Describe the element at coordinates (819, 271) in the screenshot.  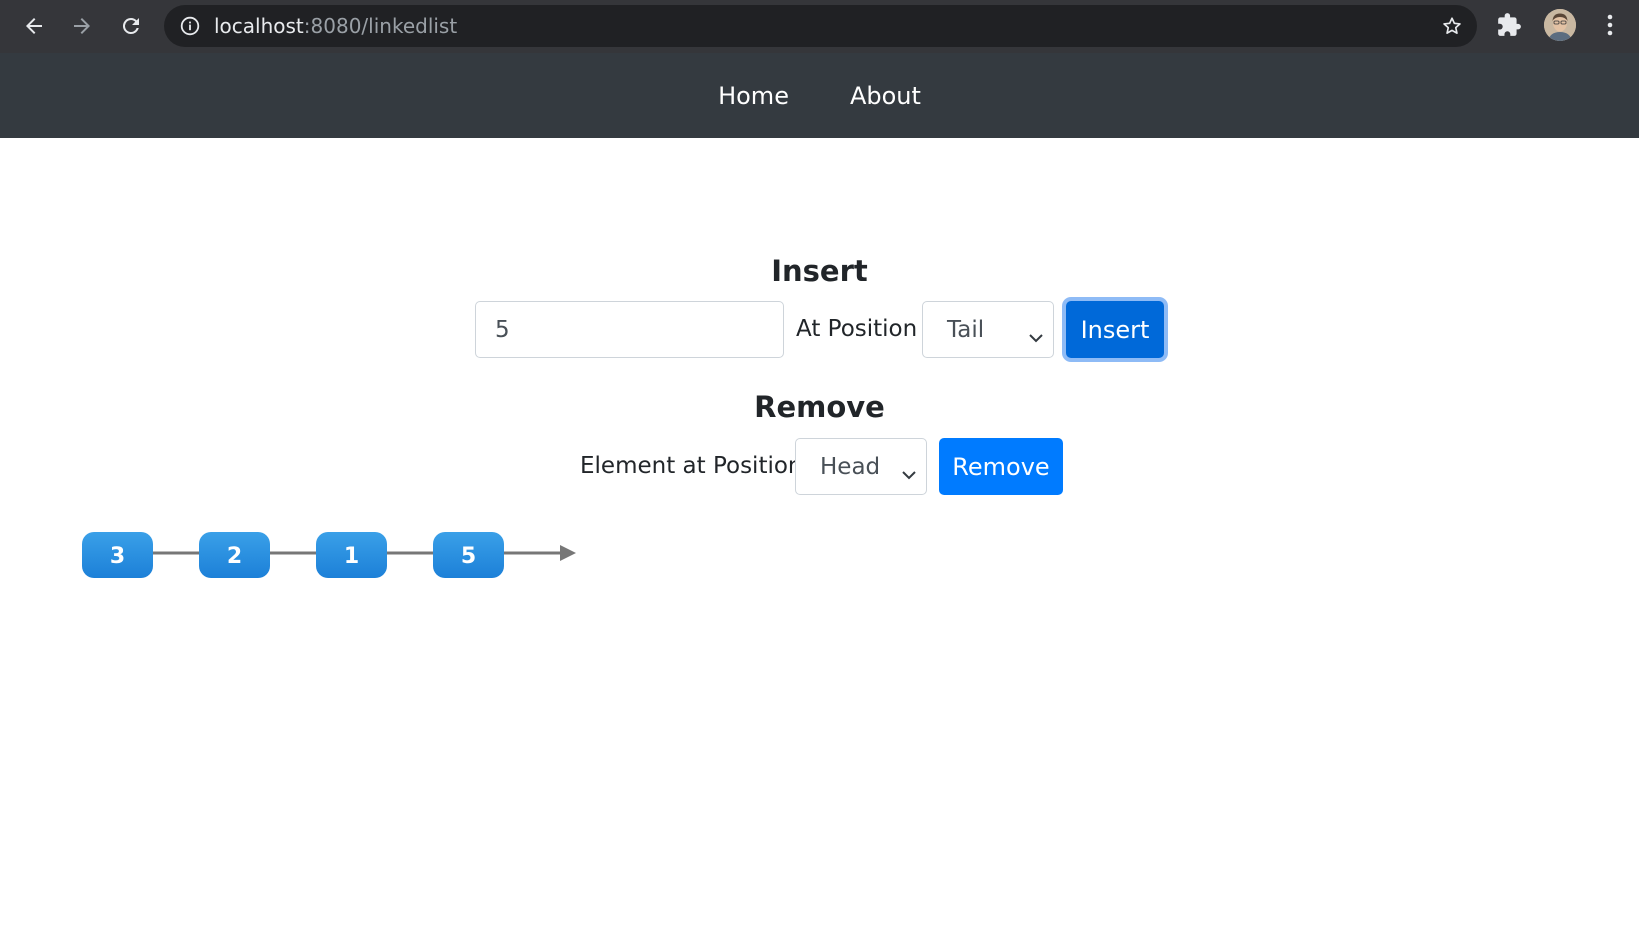
I see `insert-heading: Insert` at that location.